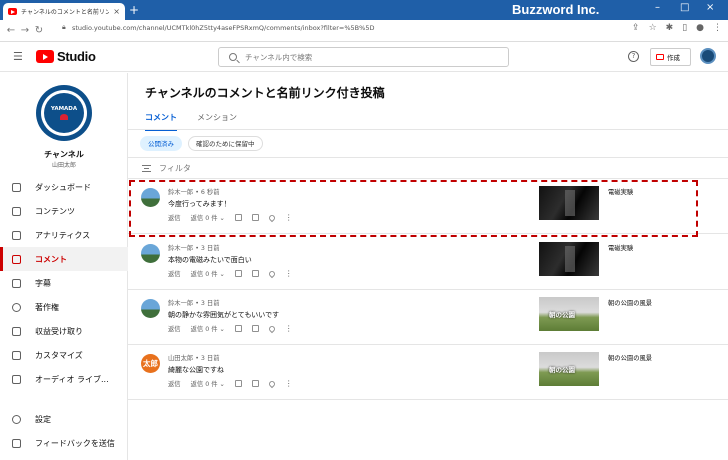 This screenshot has width=728, height=460. Describe the element at coordinates (16, 259) in the screenshot. I see `comments-icon` at that location.